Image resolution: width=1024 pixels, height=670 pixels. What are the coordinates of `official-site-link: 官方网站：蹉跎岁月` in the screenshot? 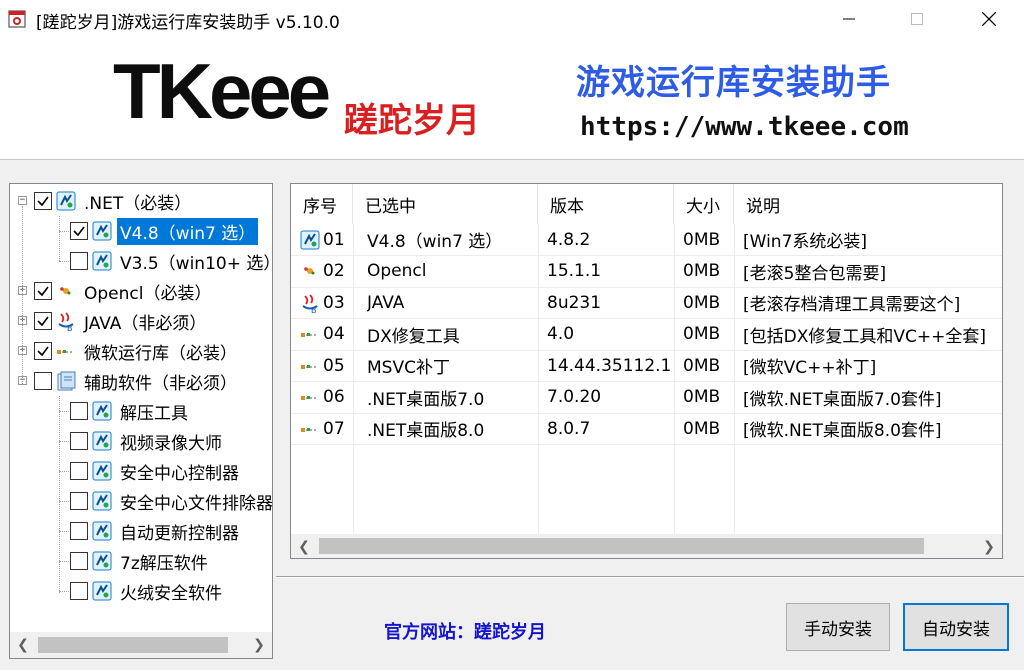 It's located at (465, 631).